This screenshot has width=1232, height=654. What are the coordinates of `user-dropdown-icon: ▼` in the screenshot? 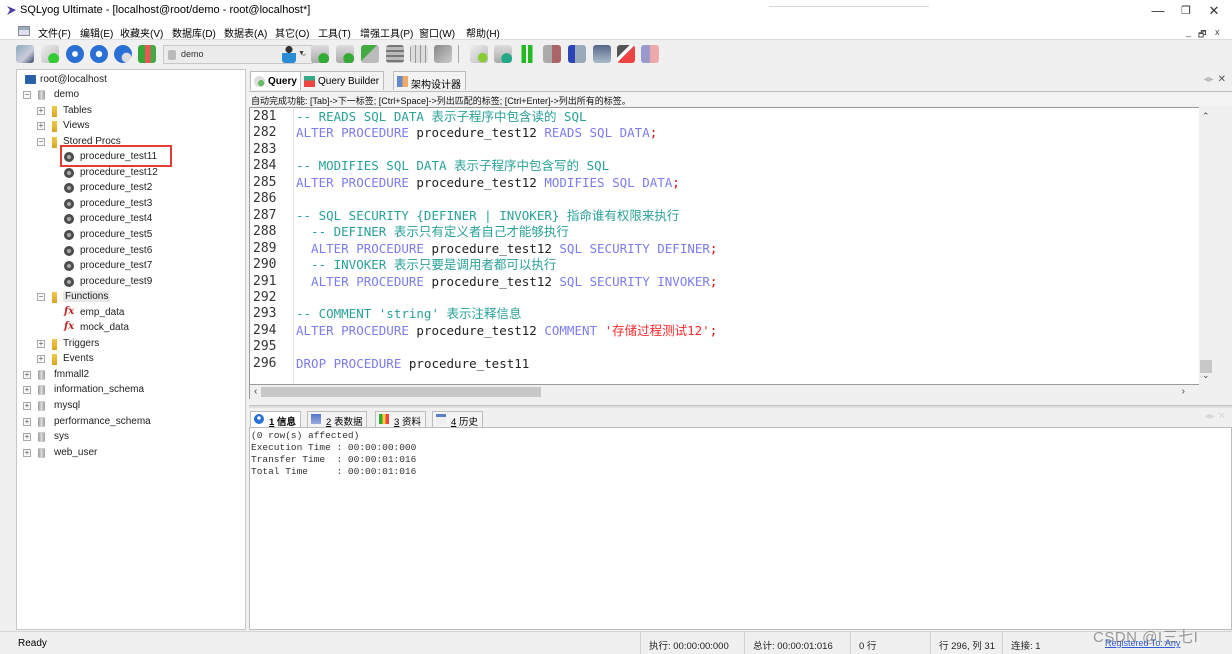 It's located at (301, 53).